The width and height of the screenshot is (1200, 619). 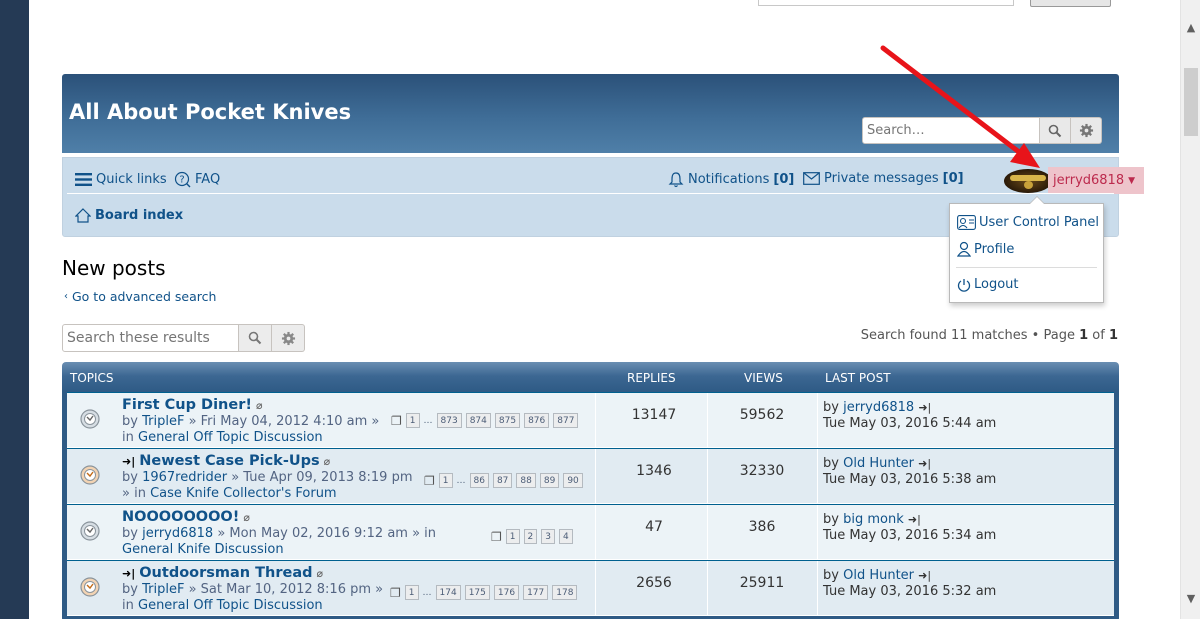 What do you see at coordinates (479, 480) in the screenshot?
I see `page-link: 86` at bounding box center [479, 480].